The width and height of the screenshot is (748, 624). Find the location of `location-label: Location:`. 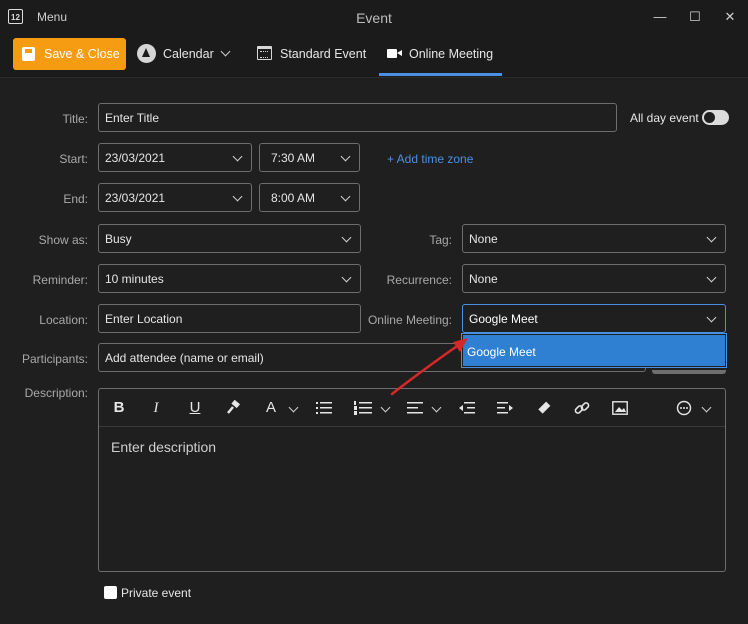

location-label: Location: is located at coordinates (63, 320).